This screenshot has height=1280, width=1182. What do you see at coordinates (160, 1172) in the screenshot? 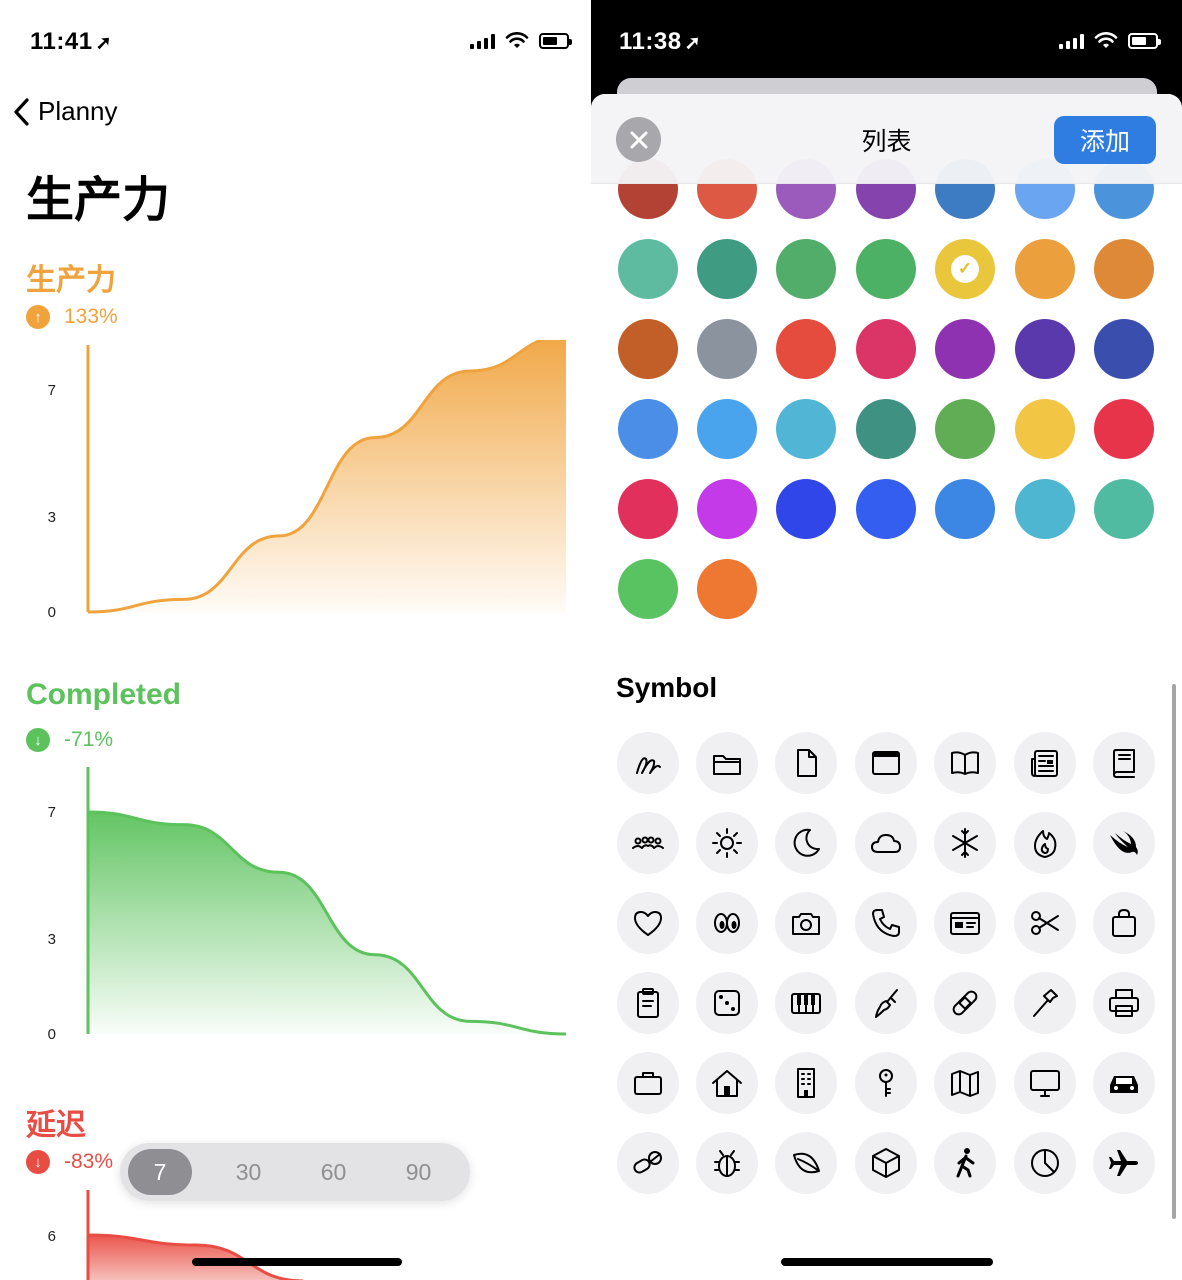
I see `range-option-7: 7` at bounding box center [160, 1172].